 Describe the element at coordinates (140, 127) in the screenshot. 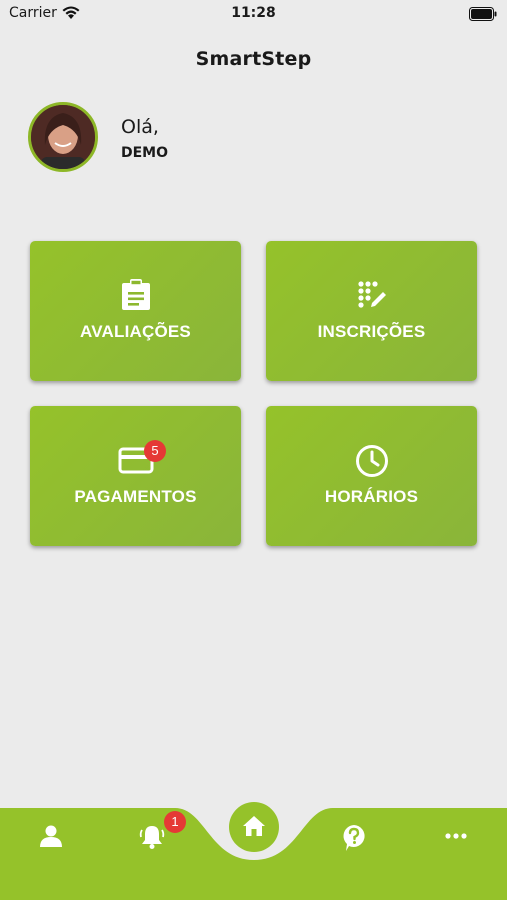

I see `greeting-text: Olá,` at that location.